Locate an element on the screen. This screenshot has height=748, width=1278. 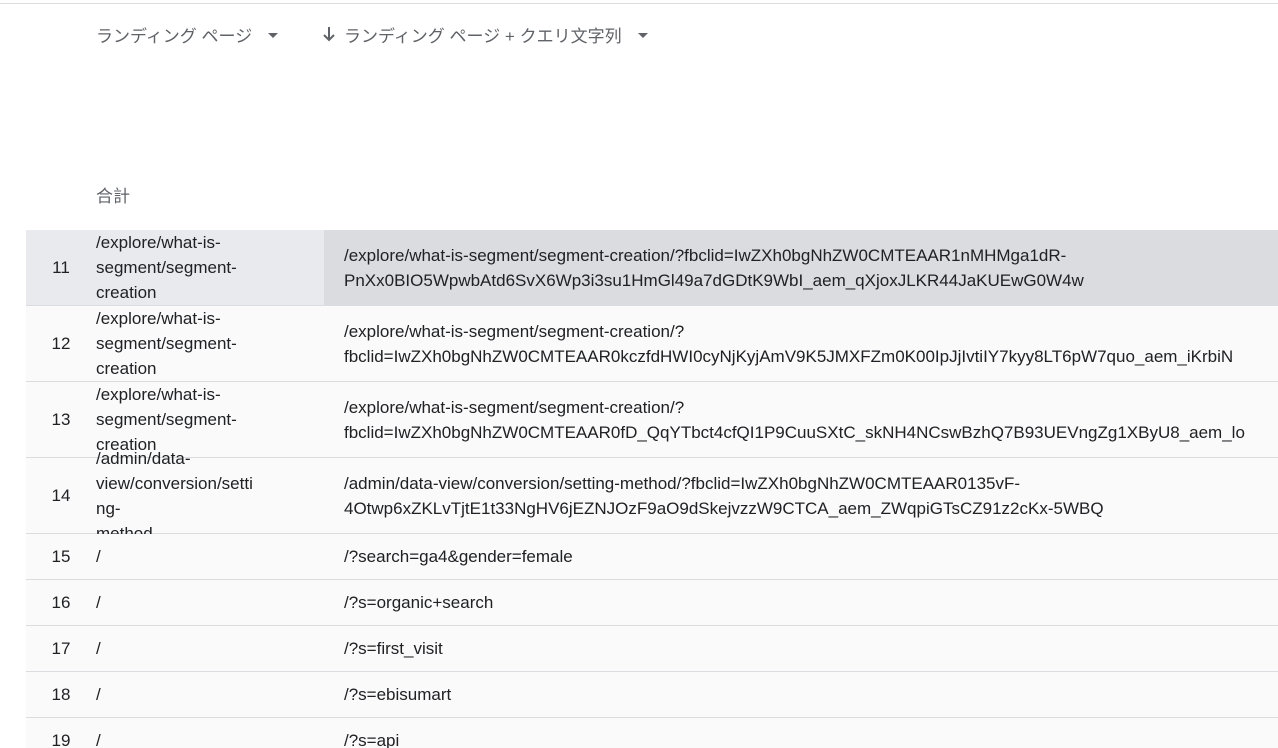
row-number: 17 is located at coordinates (61, 648).